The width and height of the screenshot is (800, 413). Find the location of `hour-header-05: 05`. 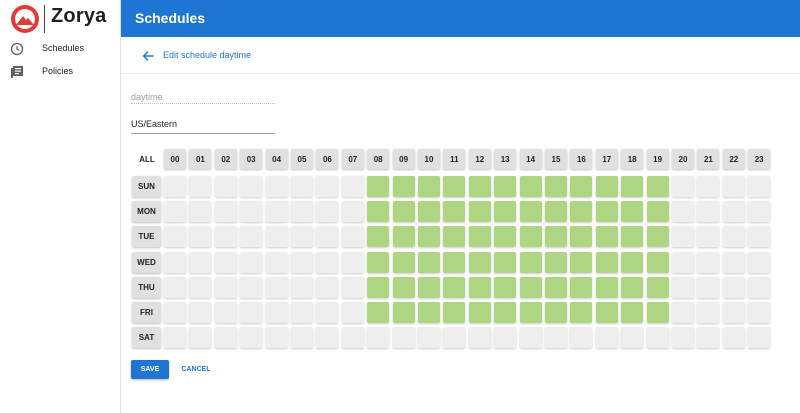

hour-header-05: 05 is located at coordinates (302, 159).